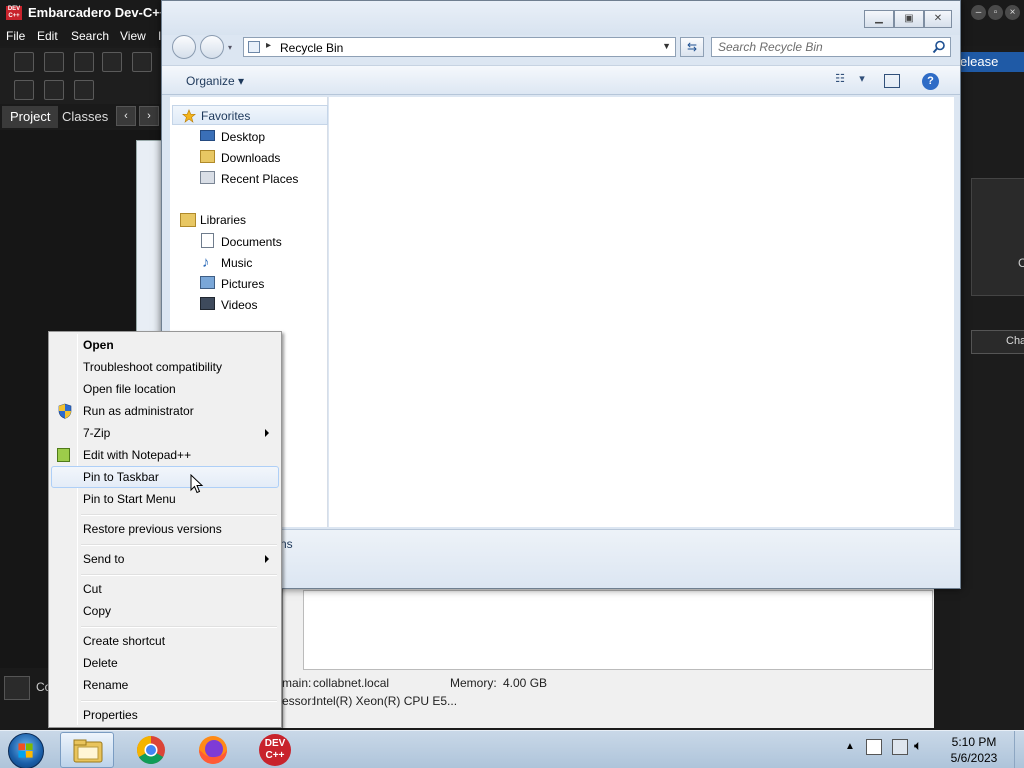 Image resolution: width=1024 pixels, height=768 pixels. Describe the element at coordinates (974, 750) in the screenshot. I see `system-clock: 5:10 PM 5/6/2023` at that location.